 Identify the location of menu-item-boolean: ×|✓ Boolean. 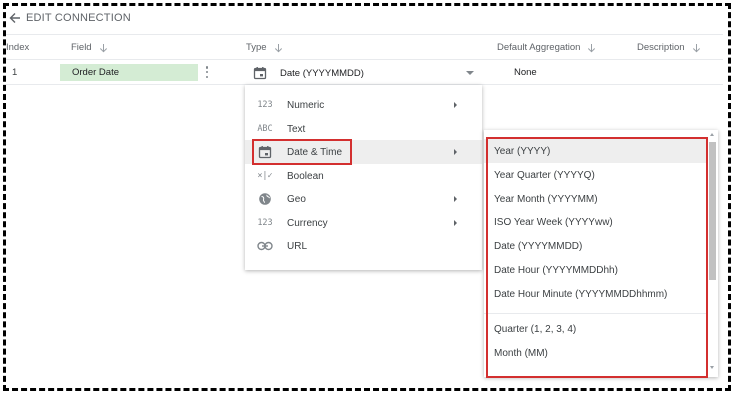
(363, 176).